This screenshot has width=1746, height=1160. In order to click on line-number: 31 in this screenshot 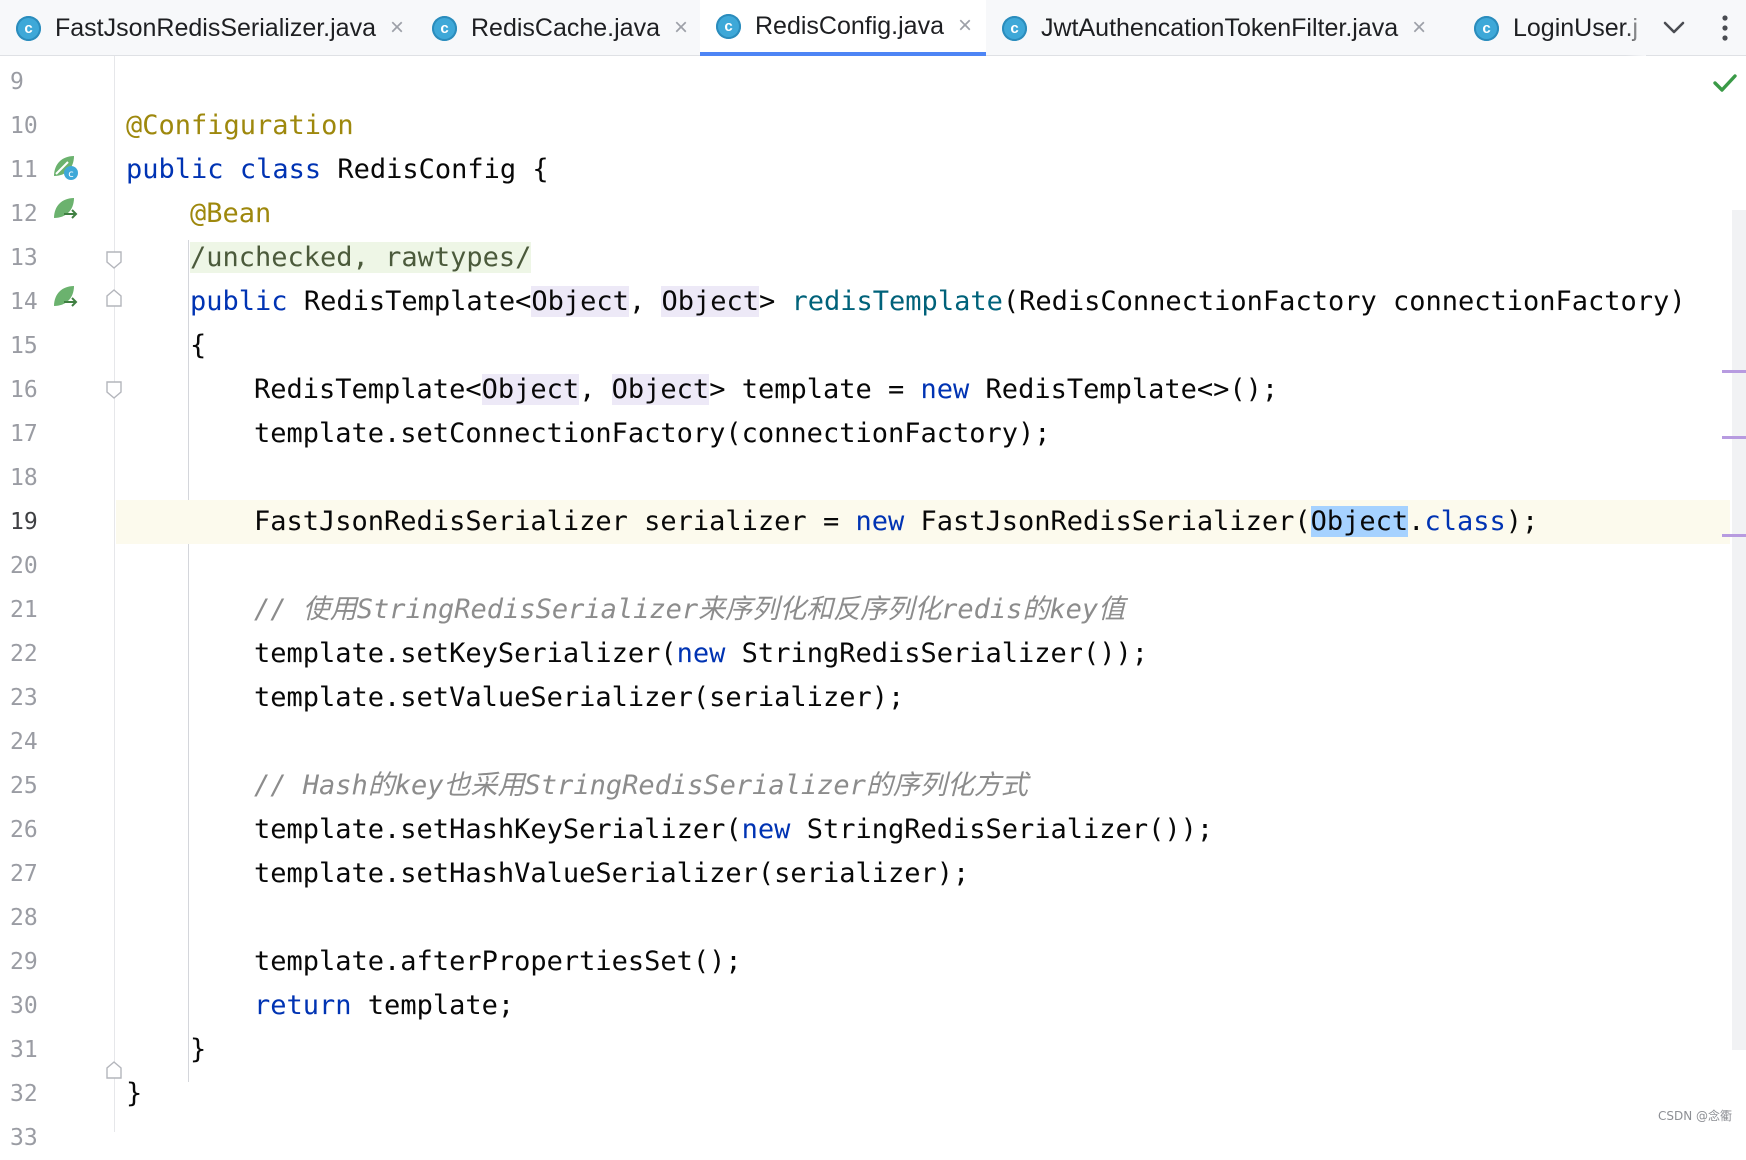, I will do `click(24, 1050)`.